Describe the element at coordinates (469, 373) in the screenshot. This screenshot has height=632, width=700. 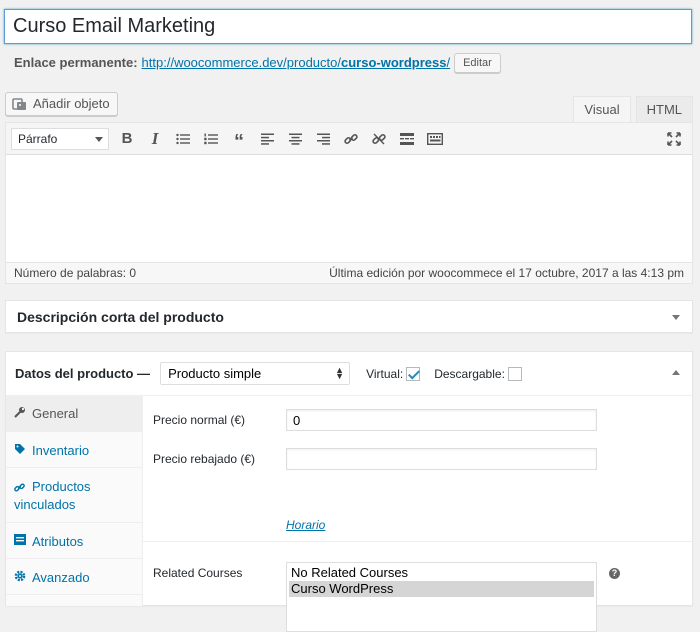
I see `downloadable-label: Descargable:` at that location.